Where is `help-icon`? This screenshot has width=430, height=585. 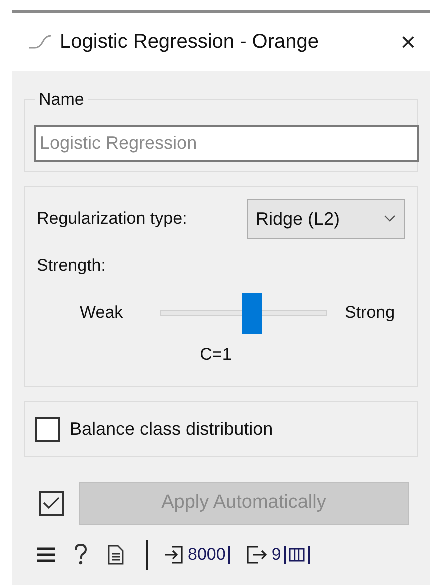 help-icon is located at coordinates (81, 555).